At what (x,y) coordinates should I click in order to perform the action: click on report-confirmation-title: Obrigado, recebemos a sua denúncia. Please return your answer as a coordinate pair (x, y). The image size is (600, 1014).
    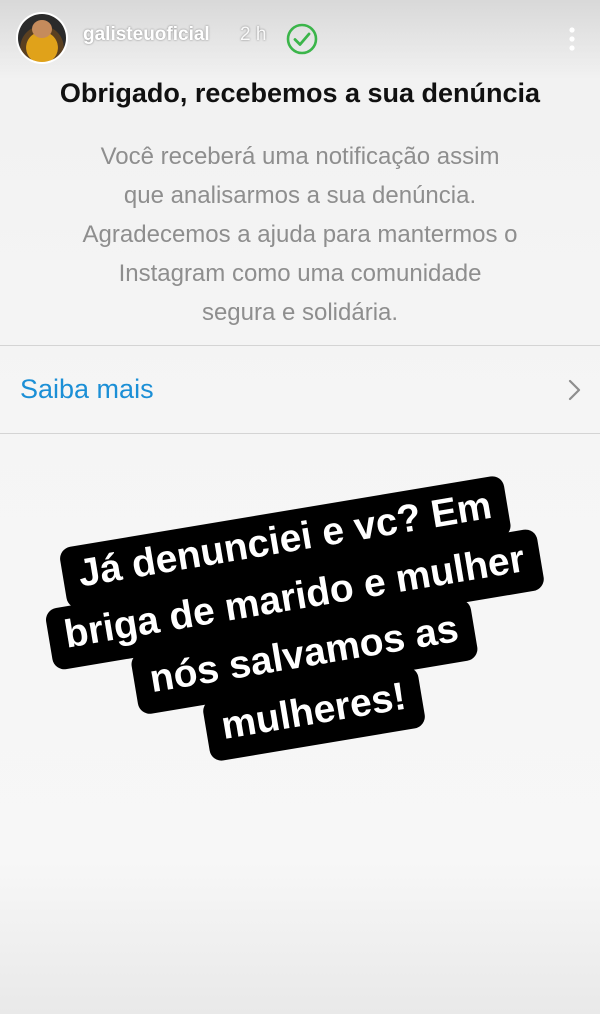
    Looking at the image, I should click on (300, 93).